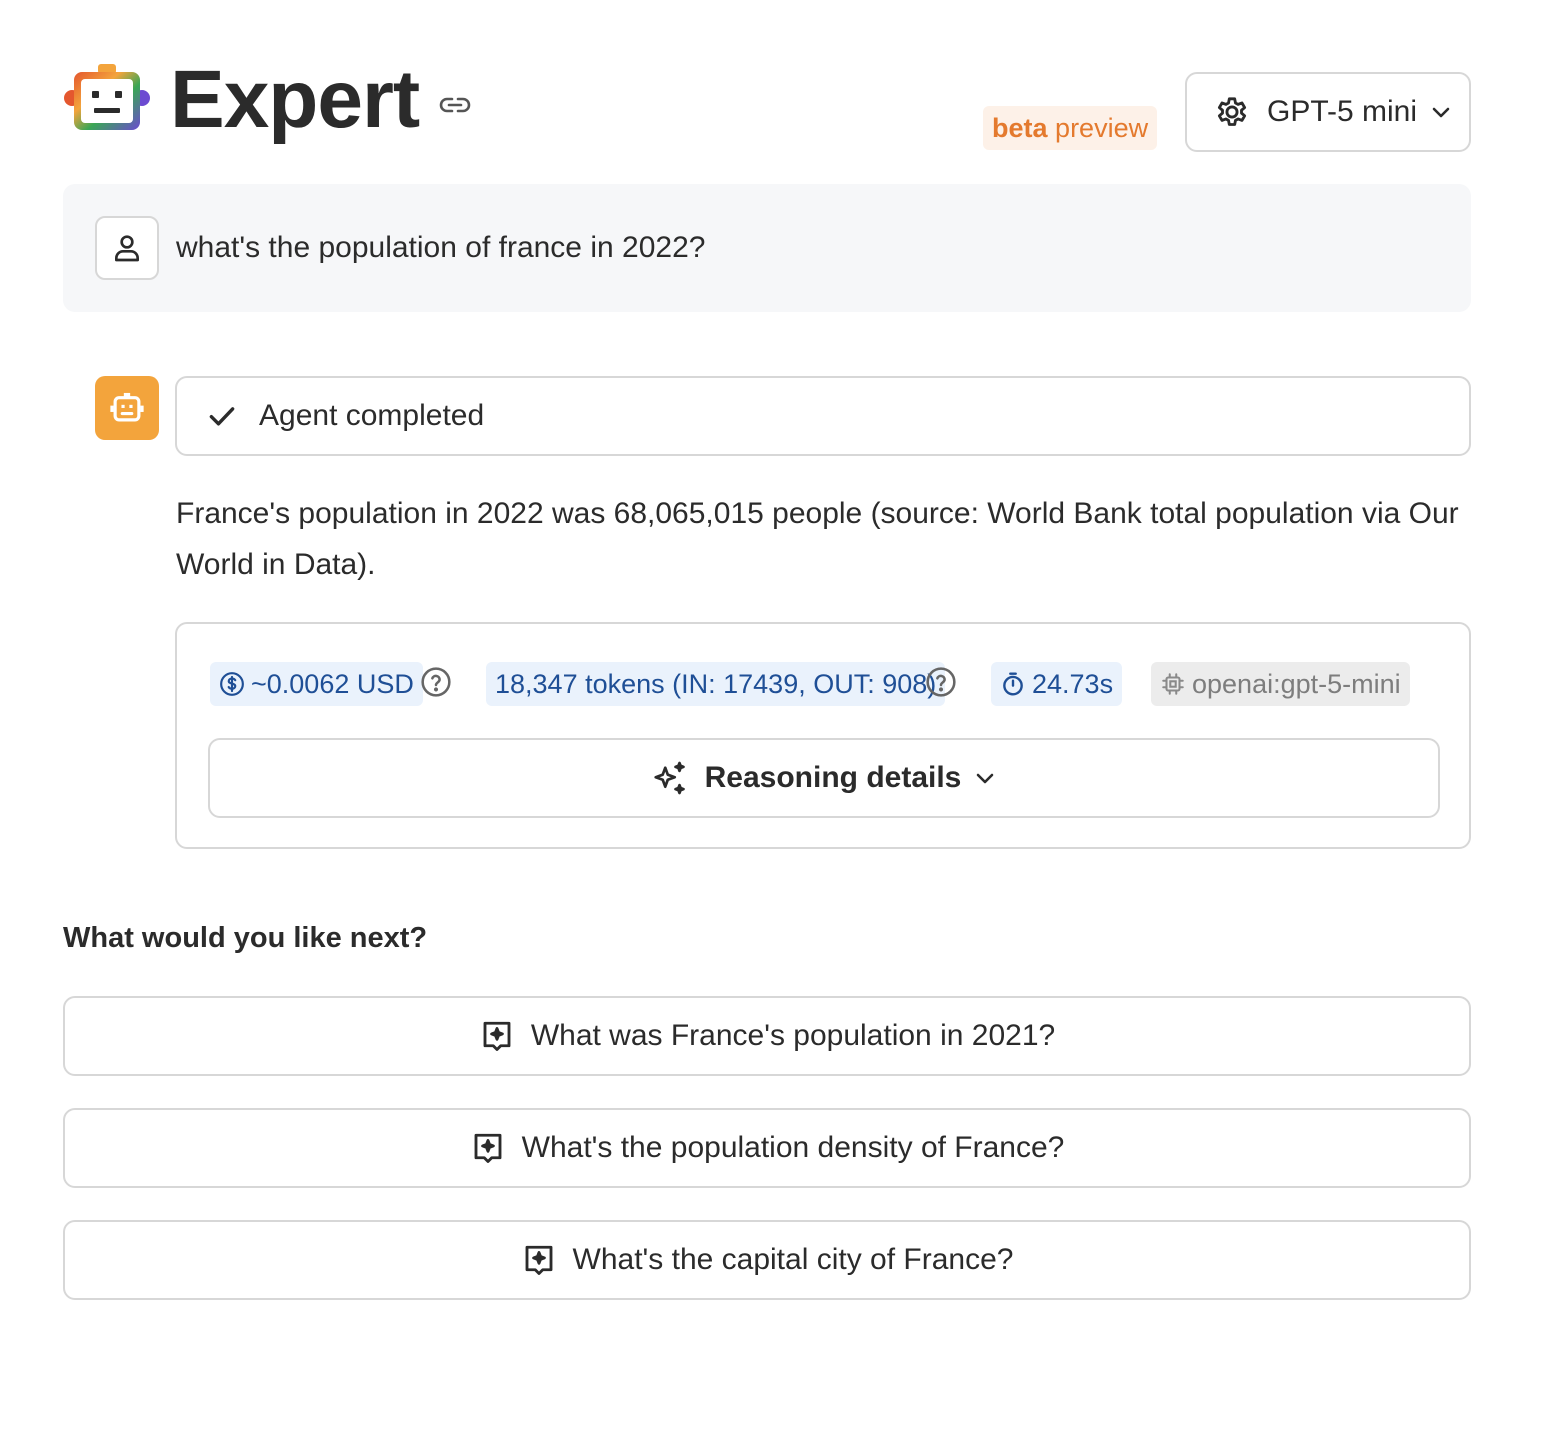 This screenshot has height=1442, width=1550. Describe the element at coordinates (1073, 683) in the screenshot. I see `duration-value: 24.73s` at that location.